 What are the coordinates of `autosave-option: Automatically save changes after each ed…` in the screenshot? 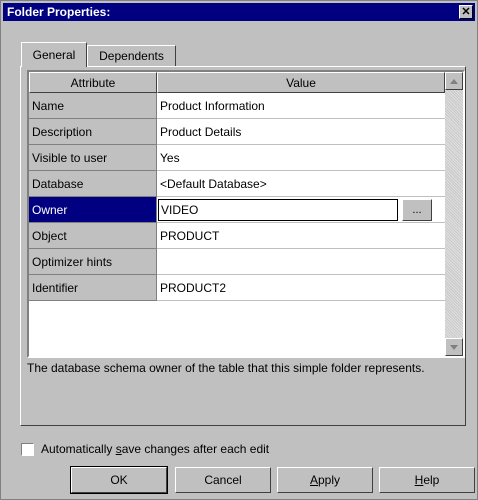 It's located at (145, 449).